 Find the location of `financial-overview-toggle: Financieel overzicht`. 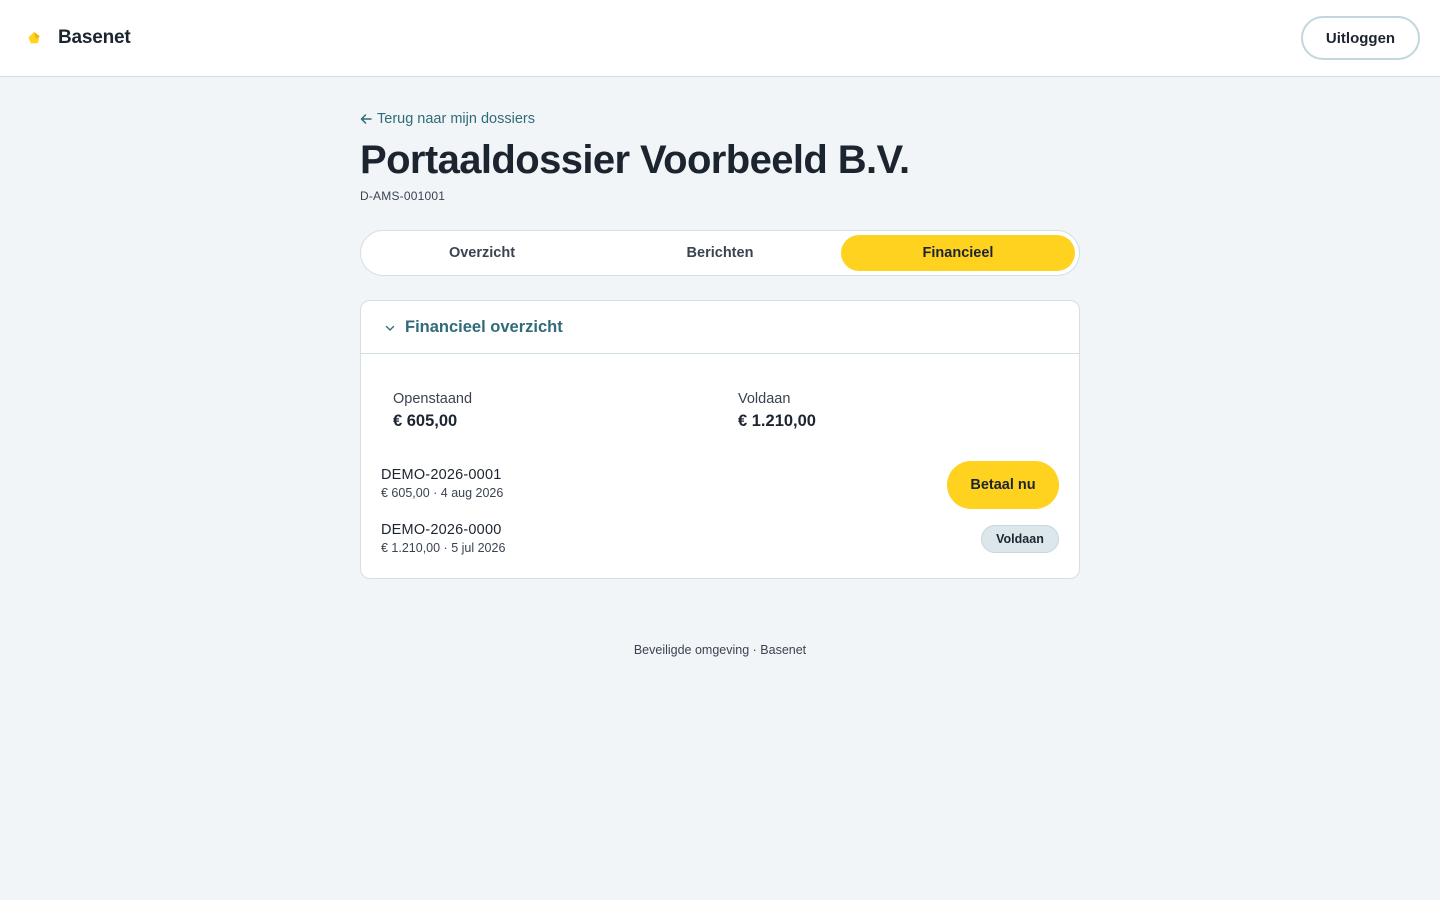

financial-overview-toggle: Financieel overzicht is located at coordinates (720, 327).